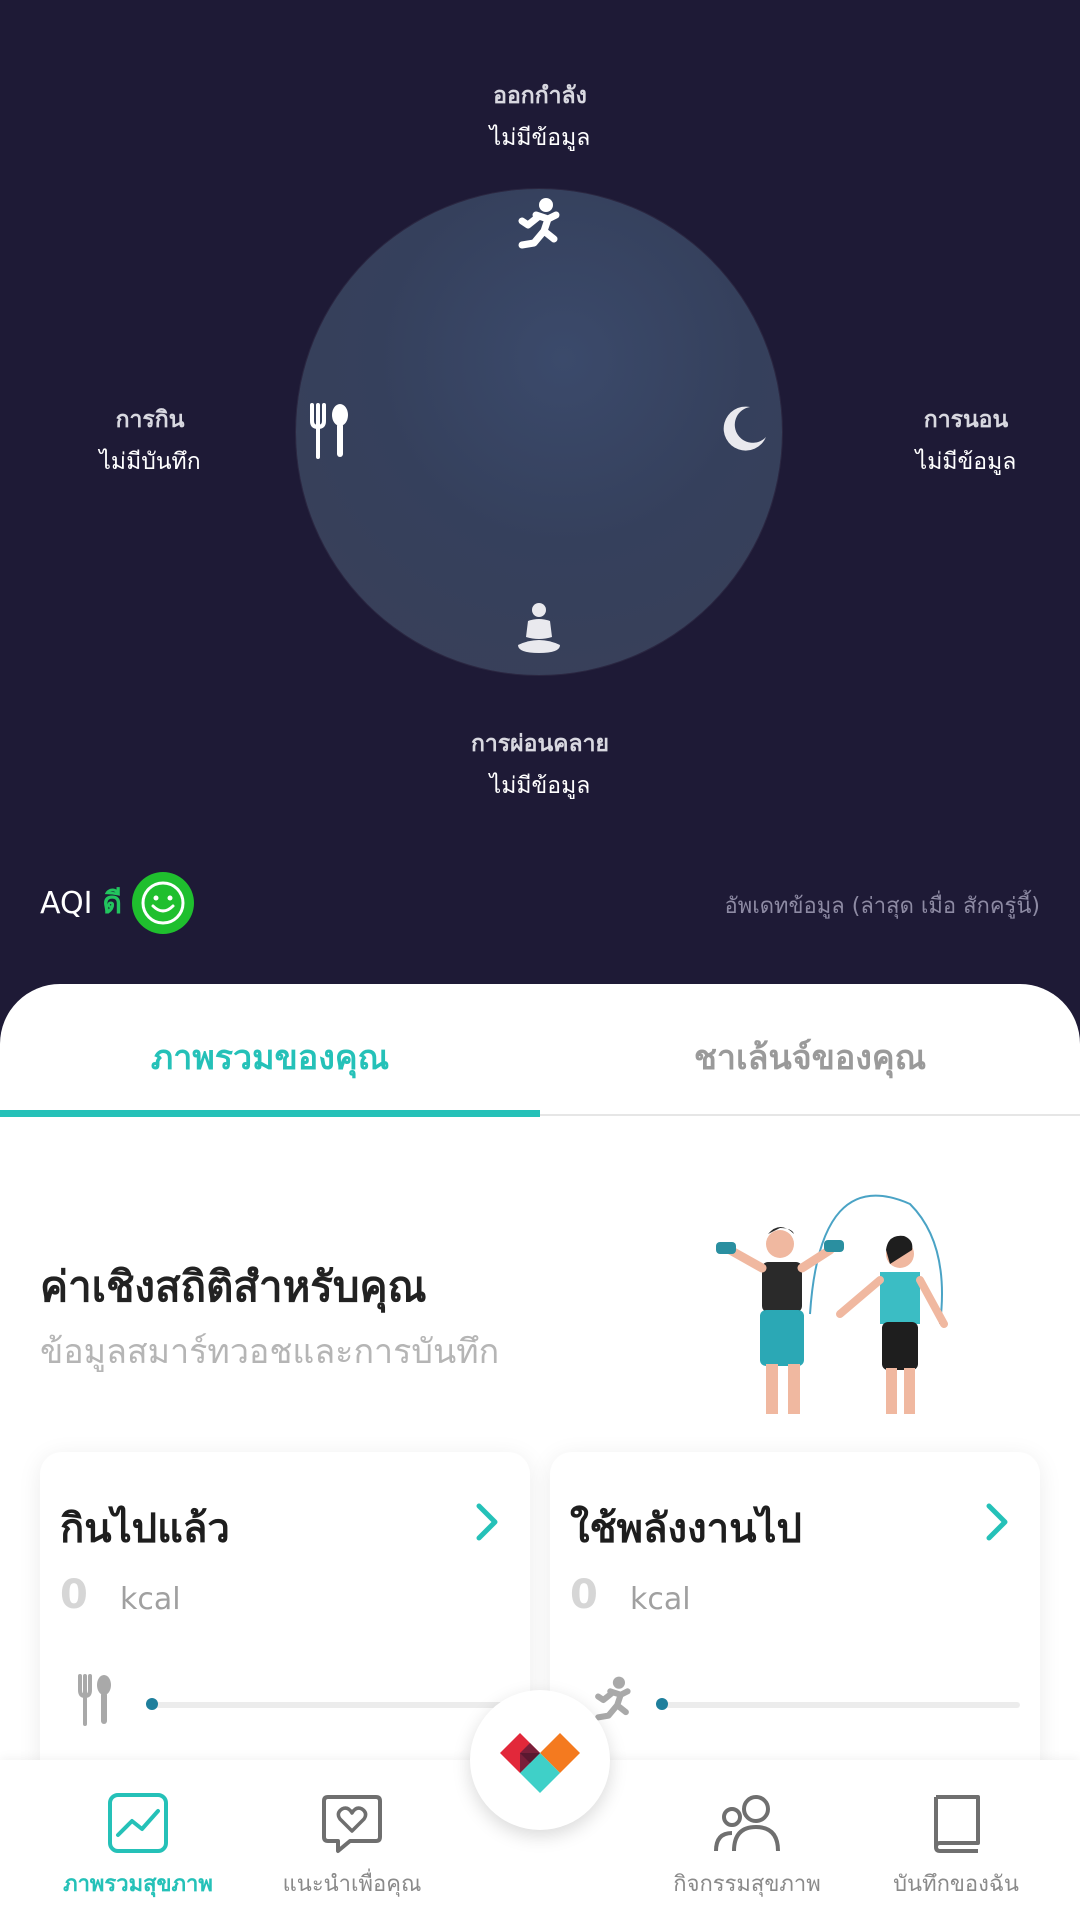 The image size is (1080, 1920). I want to click on nav-recommend: แนะนำเพื่อคุณ, so click(352, 1844).